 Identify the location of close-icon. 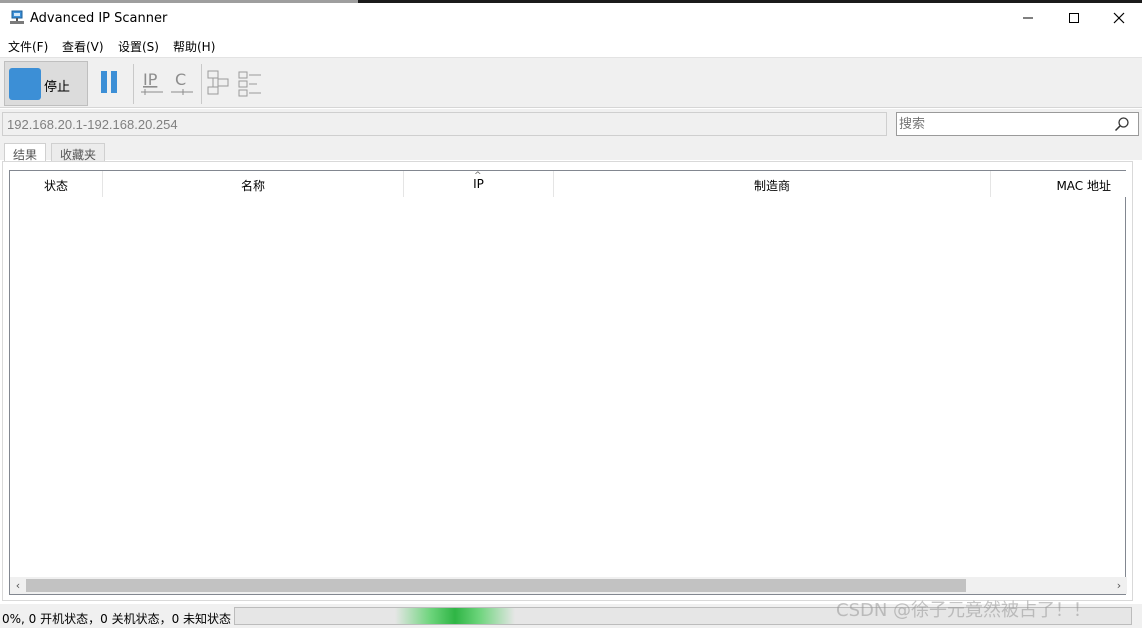
(1119, 18).